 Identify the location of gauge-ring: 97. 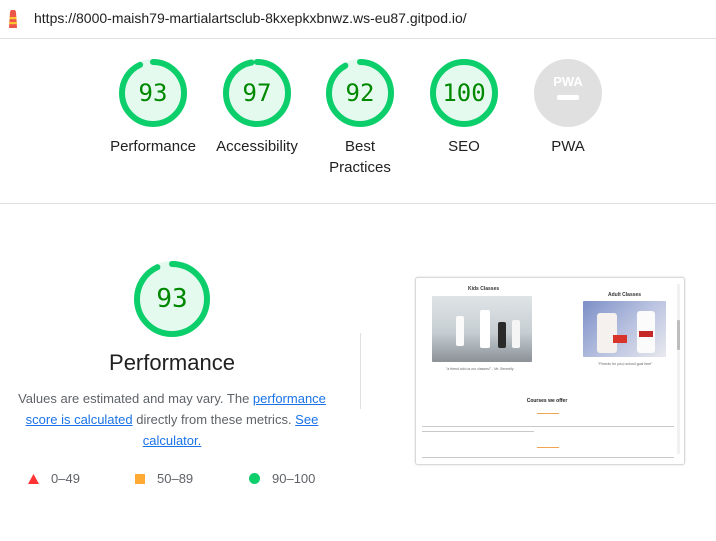
(257, 93).